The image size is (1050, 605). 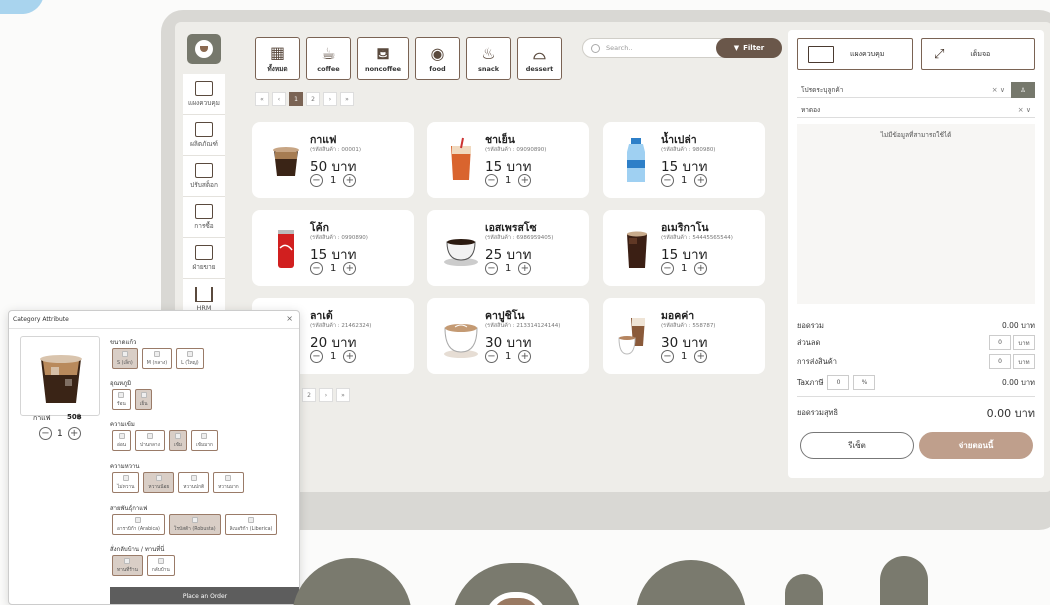 I want to click on product-image, so click(x=461, y=336).